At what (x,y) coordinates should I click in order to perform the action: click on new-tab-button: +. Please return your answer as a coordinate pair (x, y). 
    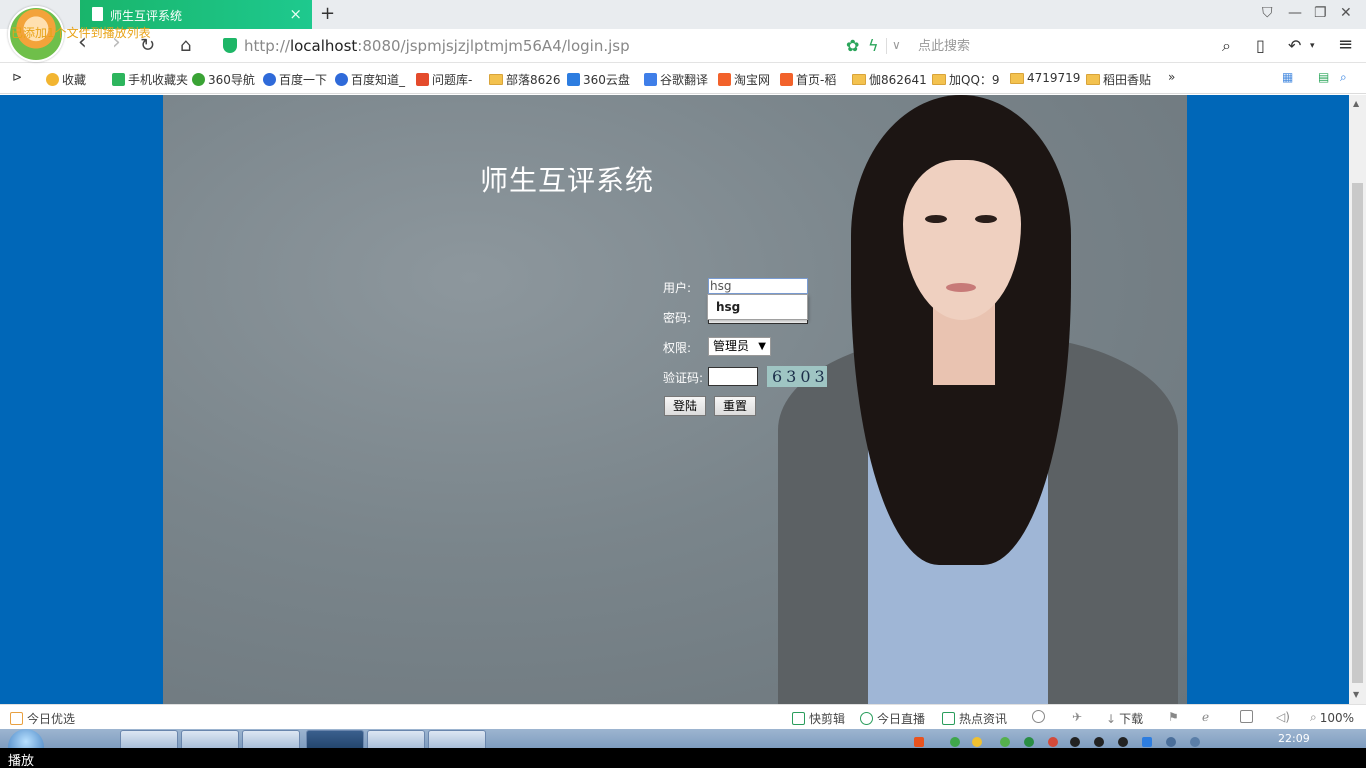
    Looking at the image, I should click on (327, 13).